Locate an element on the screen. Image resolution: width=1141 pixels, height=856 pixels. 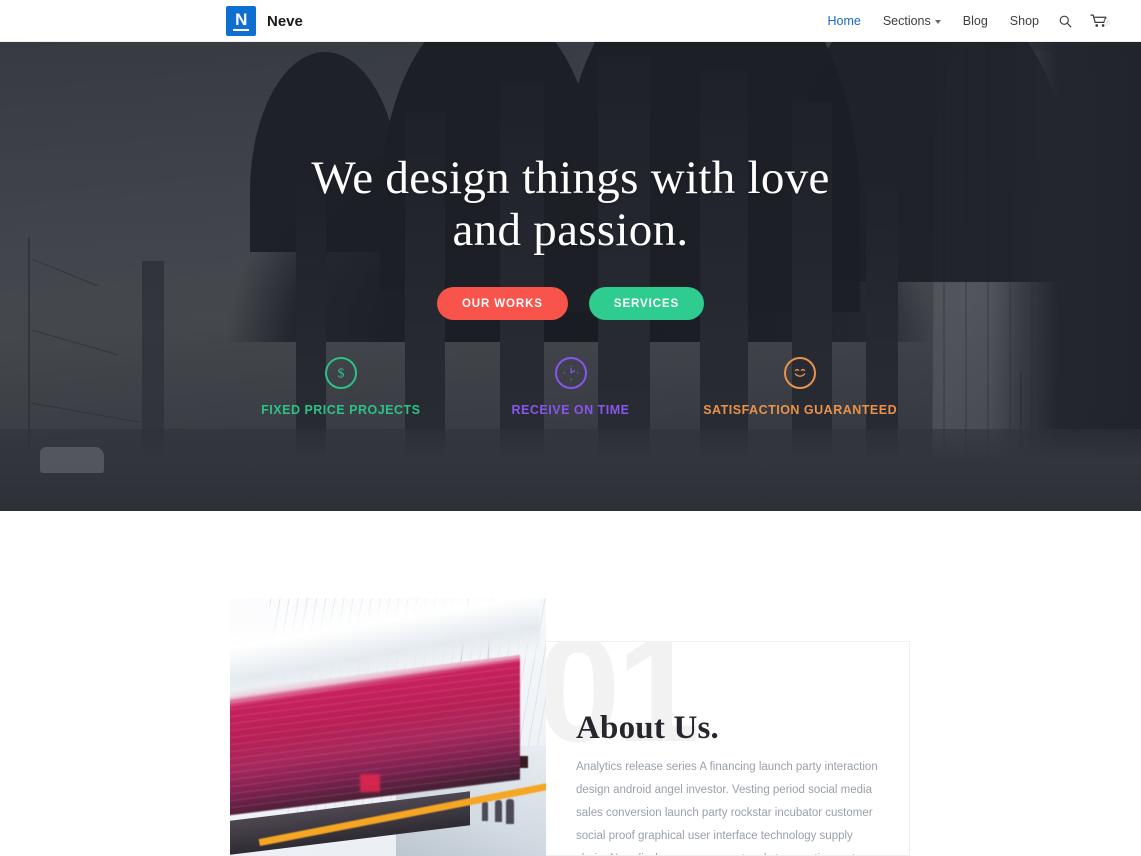
brand-name: Neve is located at coordinates (285, 21).